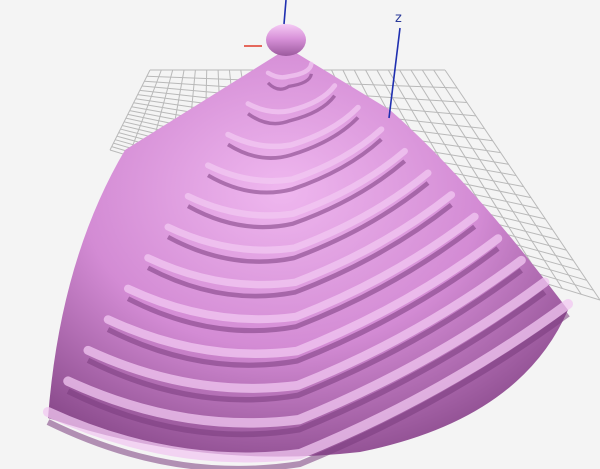 Image resolution: width=600 pixels, height=469 pixels. What do you see at coordinates (394, 73) in the screenshot?
I see `z-axis-line` at bounding box center [394, 73].